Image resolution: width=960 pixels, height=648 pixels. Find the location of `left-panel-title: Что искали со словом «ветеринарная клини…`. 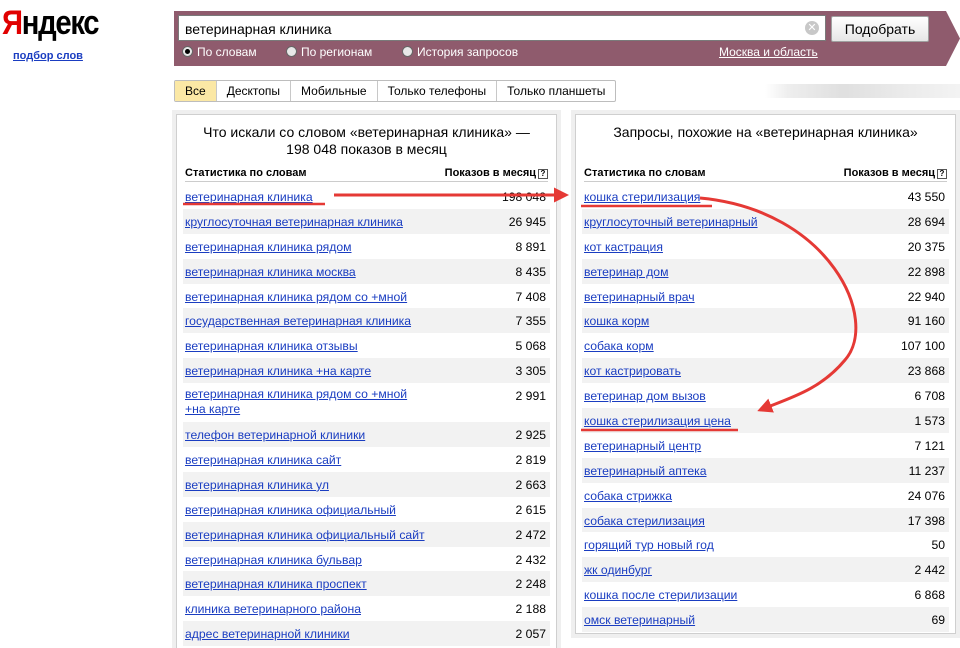

left-panel-title: Что искали со словом «ветеринарная клини… is located at coordinates (366, 140).